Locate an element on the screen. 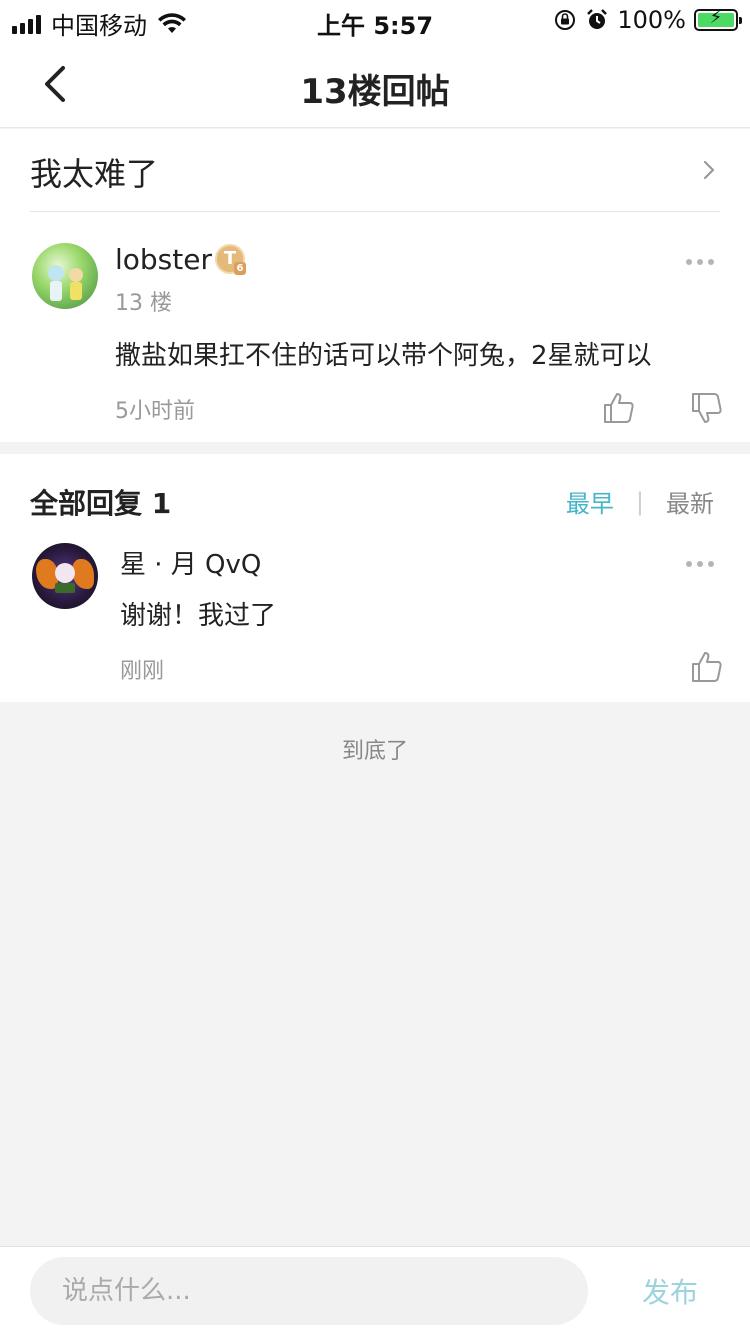 The image size is (750, 1334). post-time: 5小时前 is located at coordinates (155, 411).